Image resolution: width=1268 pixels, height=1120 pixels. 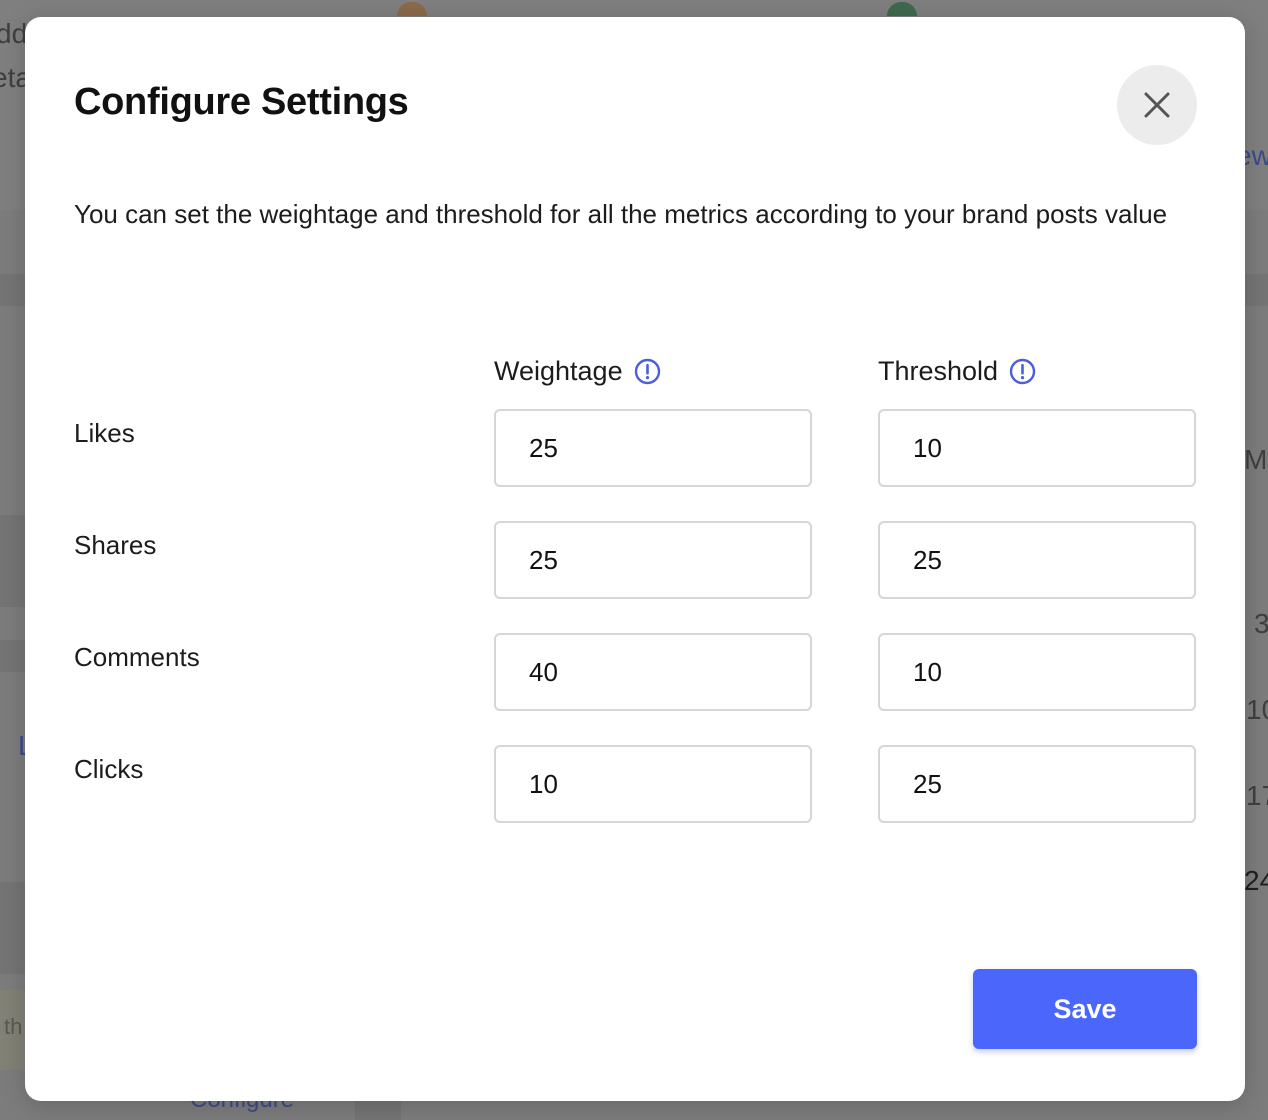 I want to click on metric-label-likes: Likes, so click(x=104, y=433).